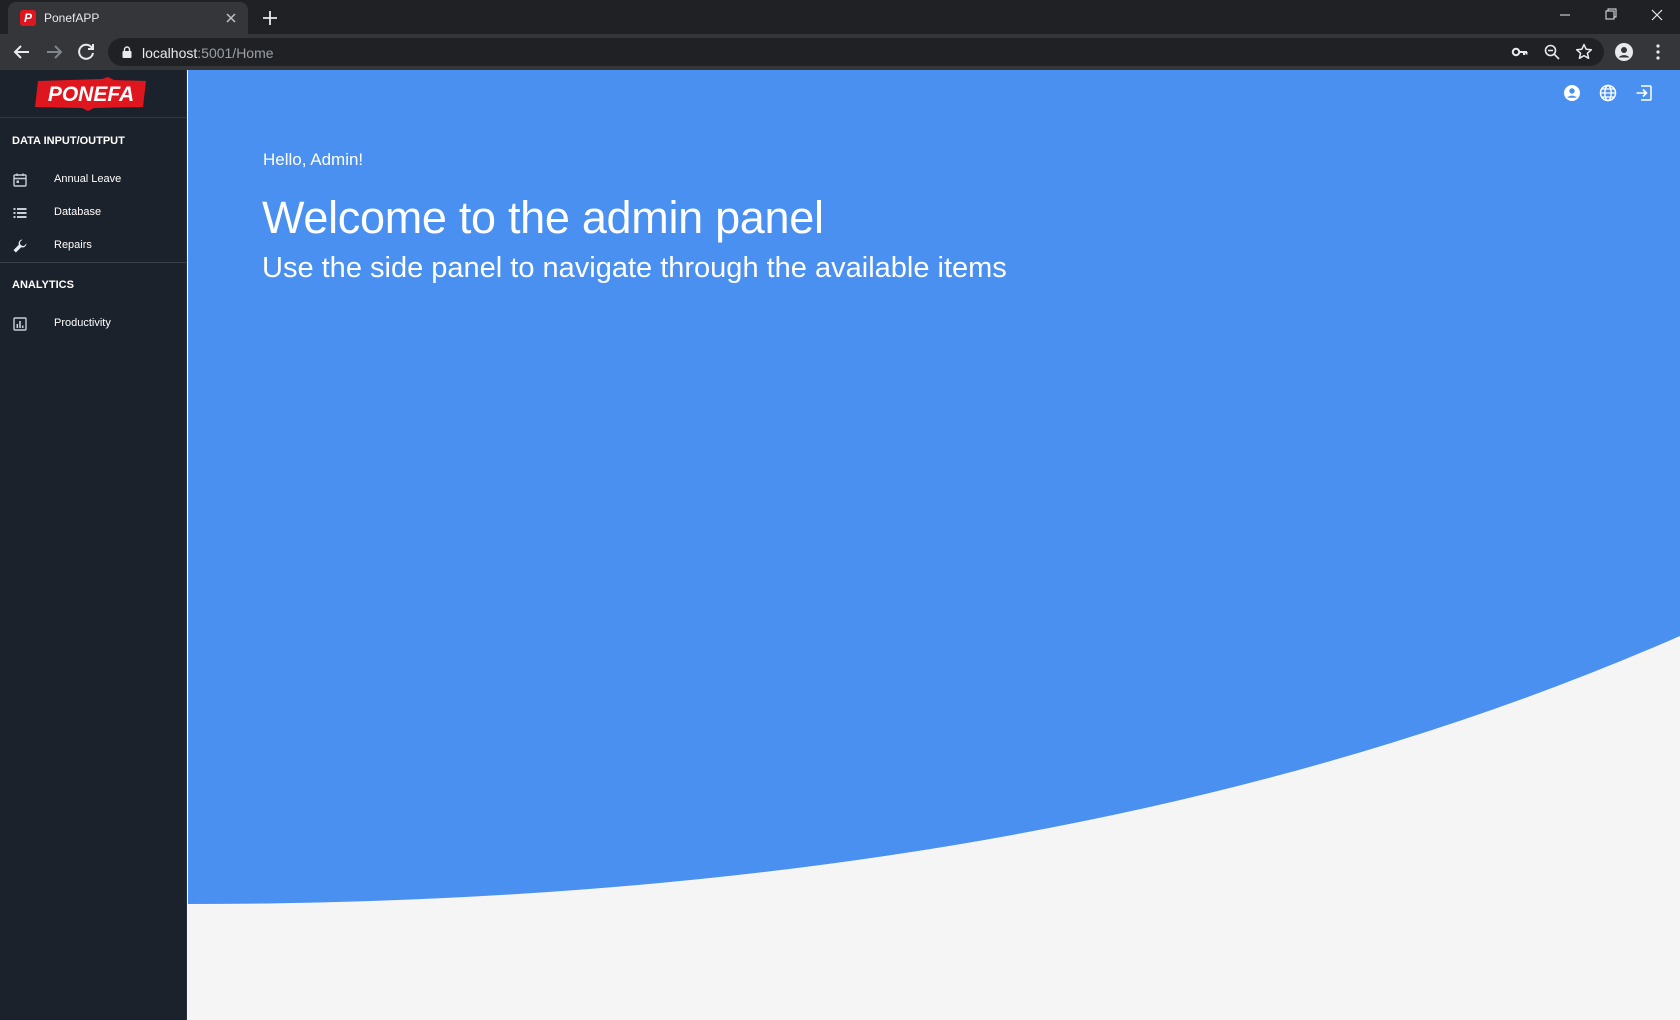  Describe the element at coordinates (86, 52) in the screenshot. I see `reload-icon` at that location.